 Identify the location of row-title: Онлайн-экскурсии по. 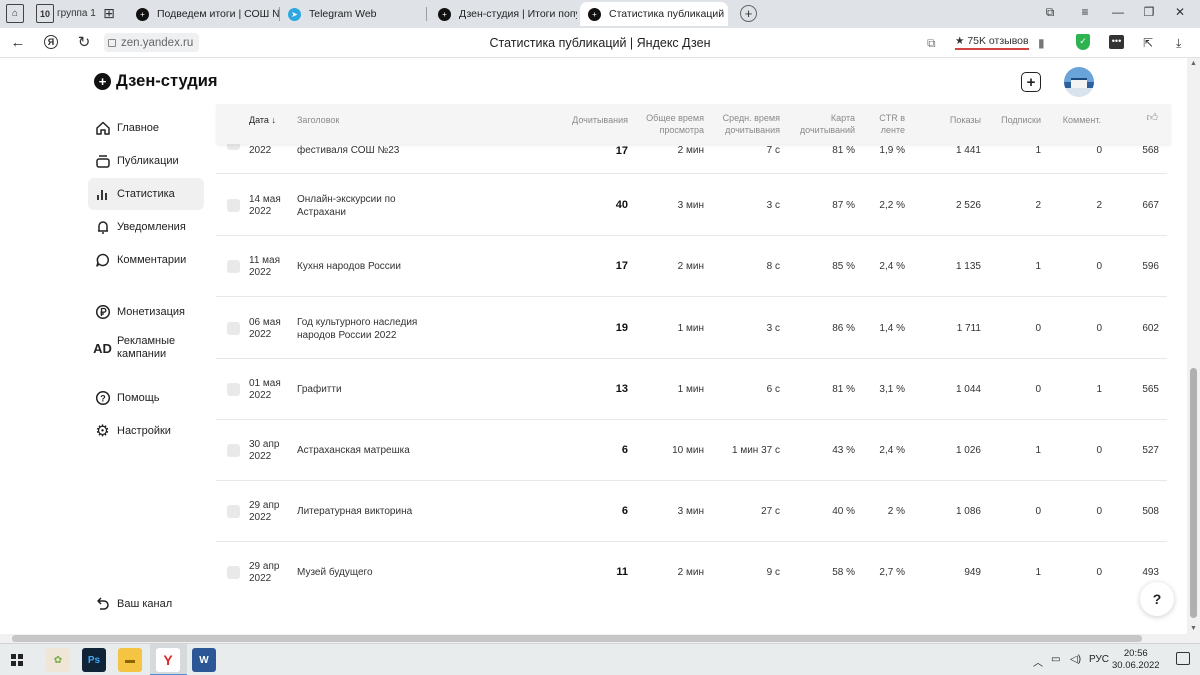
(346, 200).